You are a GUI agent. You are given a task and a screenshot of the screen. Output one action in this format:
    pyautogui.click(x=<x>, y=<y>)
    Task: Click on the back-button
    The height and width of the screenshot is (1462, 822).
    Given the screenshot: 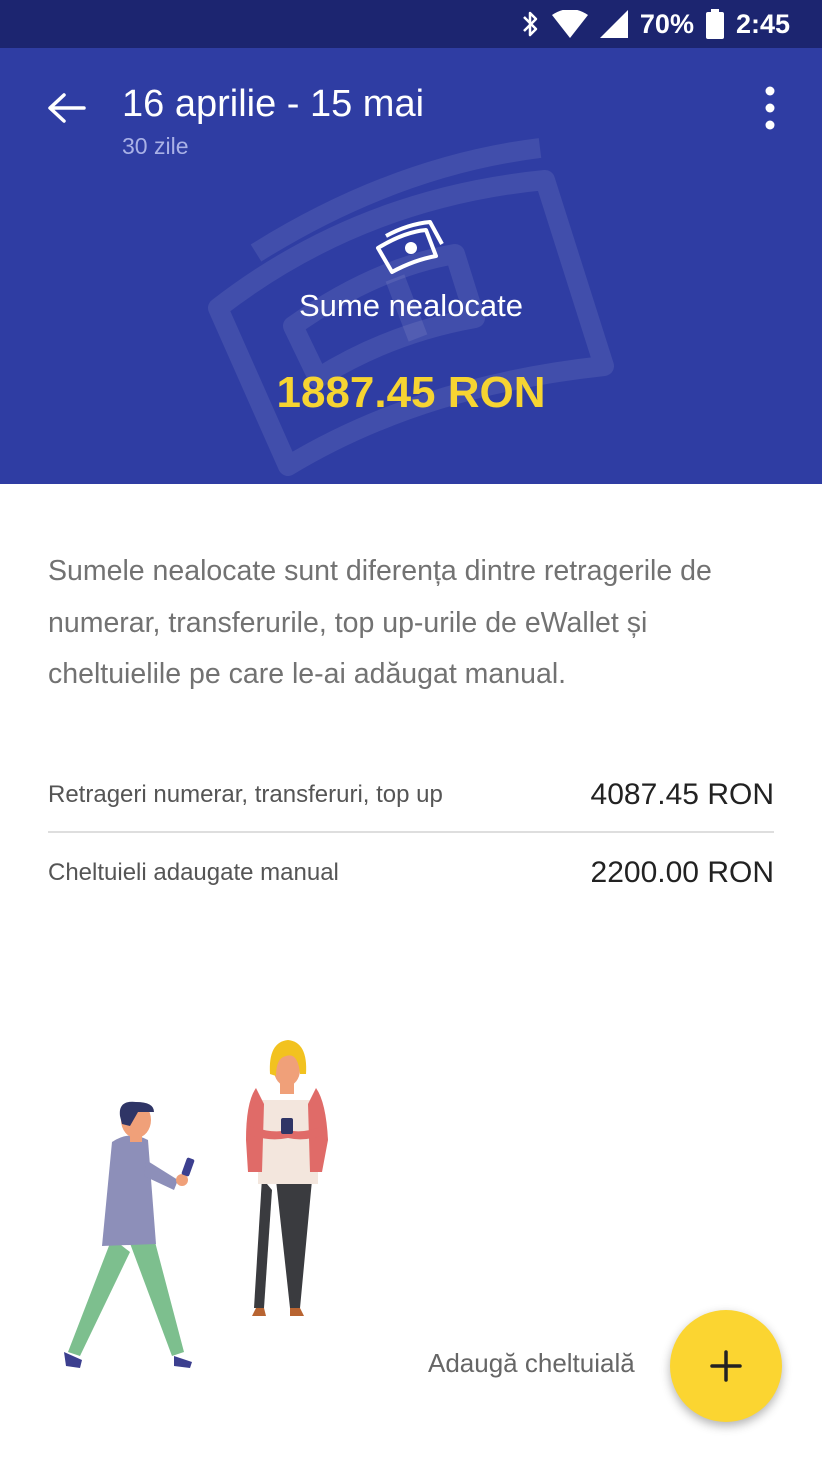 What is the action you would take?
    pyautogui.click(x=66, y=108)
    